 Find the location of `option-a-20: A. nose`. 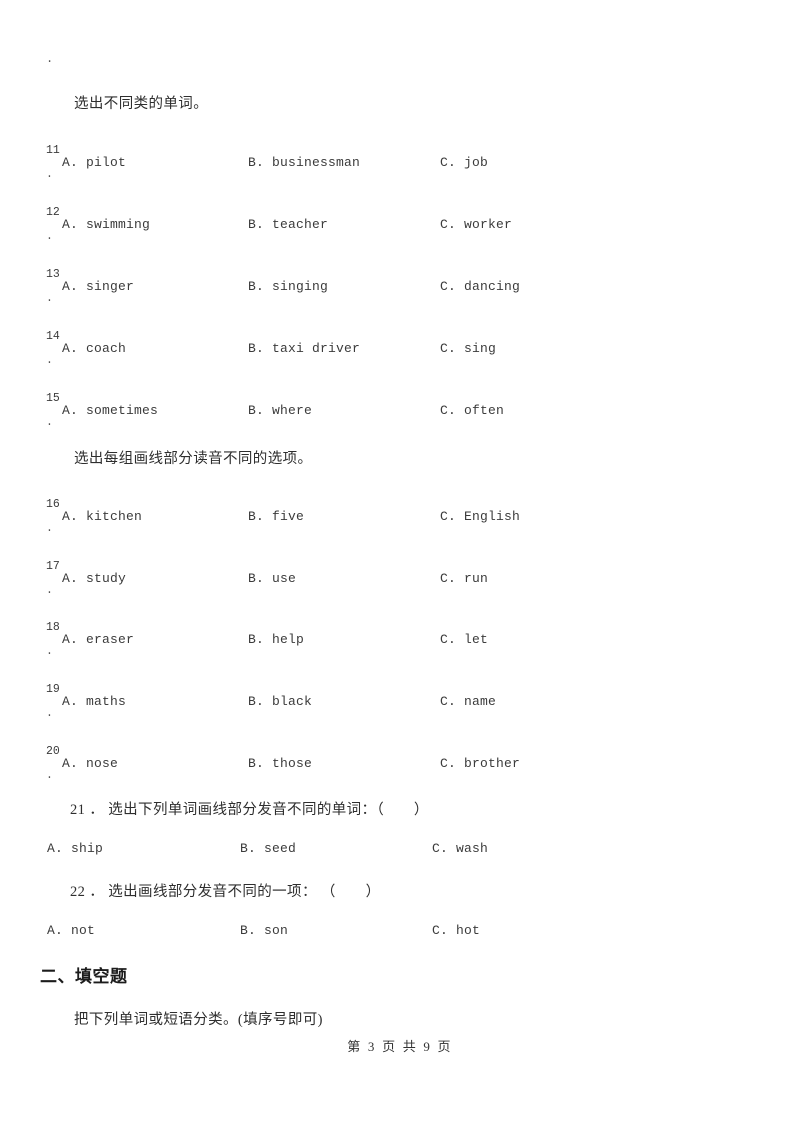

option-a-20: A. nose is located at coordinates (90, 763).